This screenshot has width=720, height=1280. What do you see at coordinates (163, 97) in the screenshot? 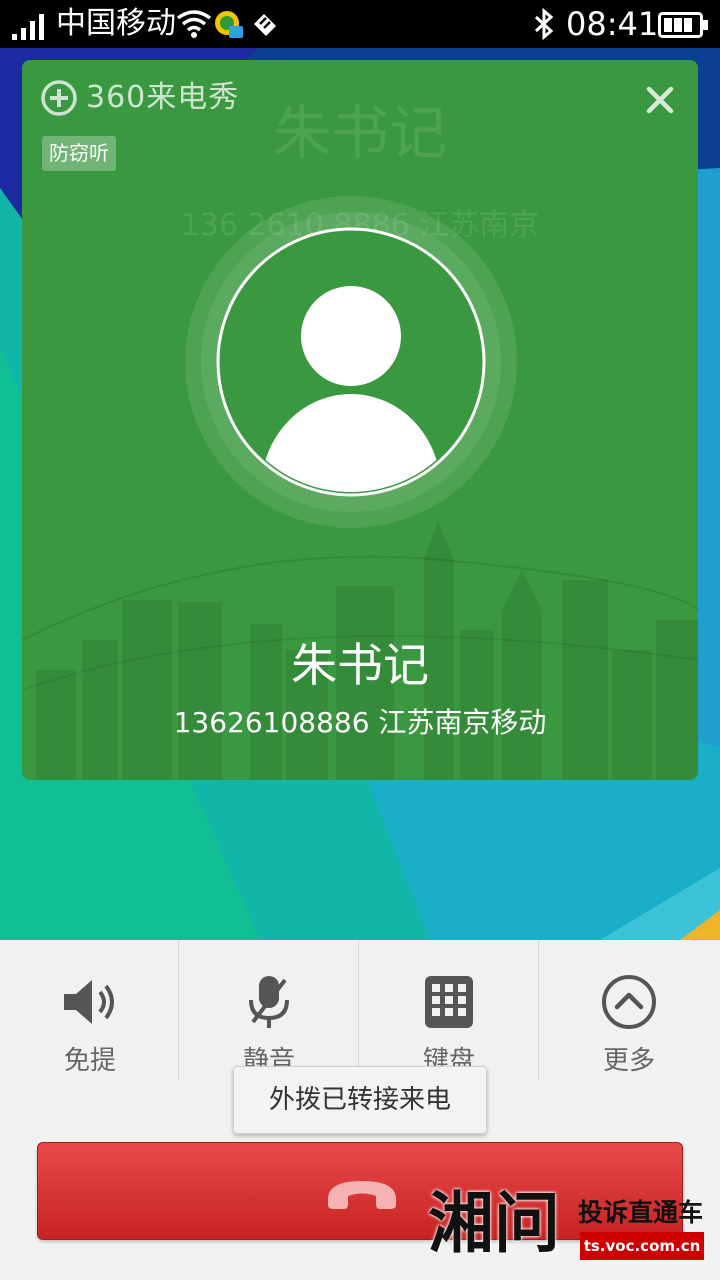
I see `brand-name: 360来电秀` at bounding box center [163, 97].